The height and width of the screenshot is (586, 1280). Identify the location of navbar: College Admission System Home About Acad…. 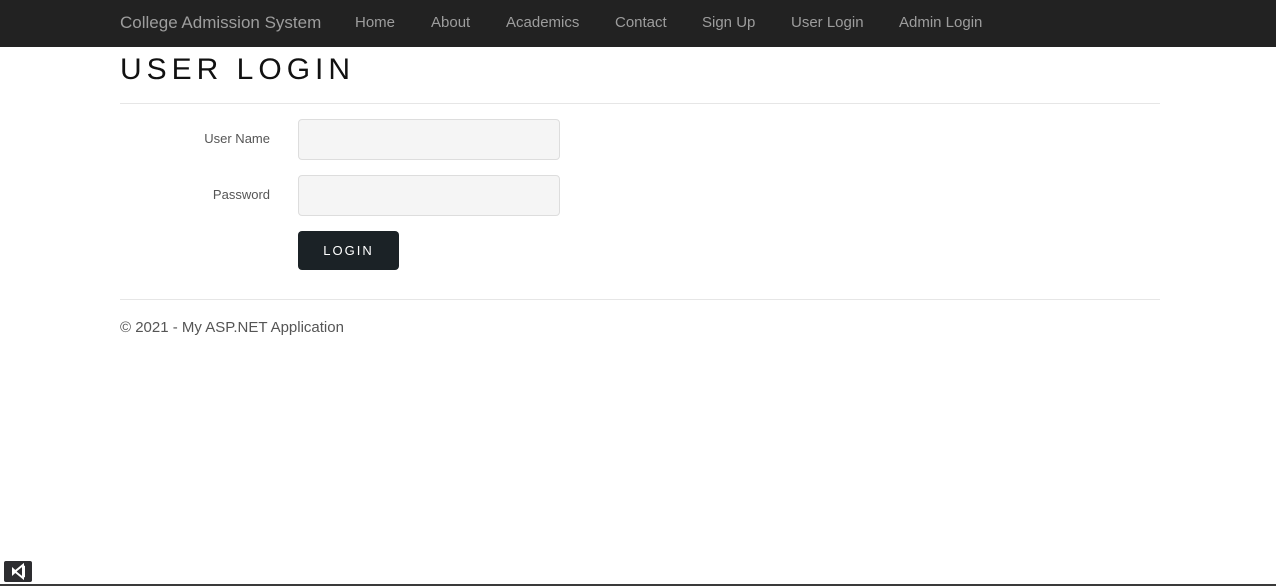
(638, 23).